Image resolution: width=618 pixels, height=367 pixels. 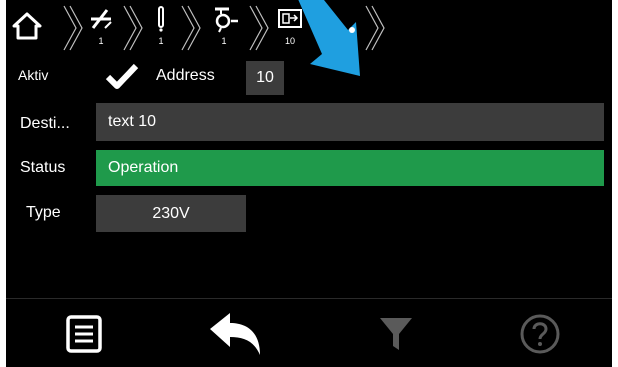 I want to click on list-icon, so click(x=84, y=333).